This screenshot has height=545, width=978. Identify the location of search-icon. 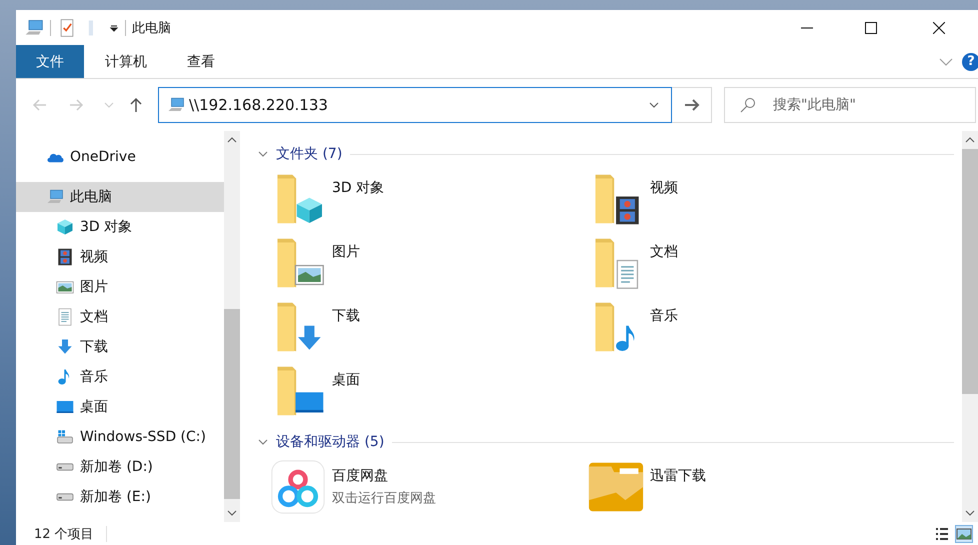
(748, 105).